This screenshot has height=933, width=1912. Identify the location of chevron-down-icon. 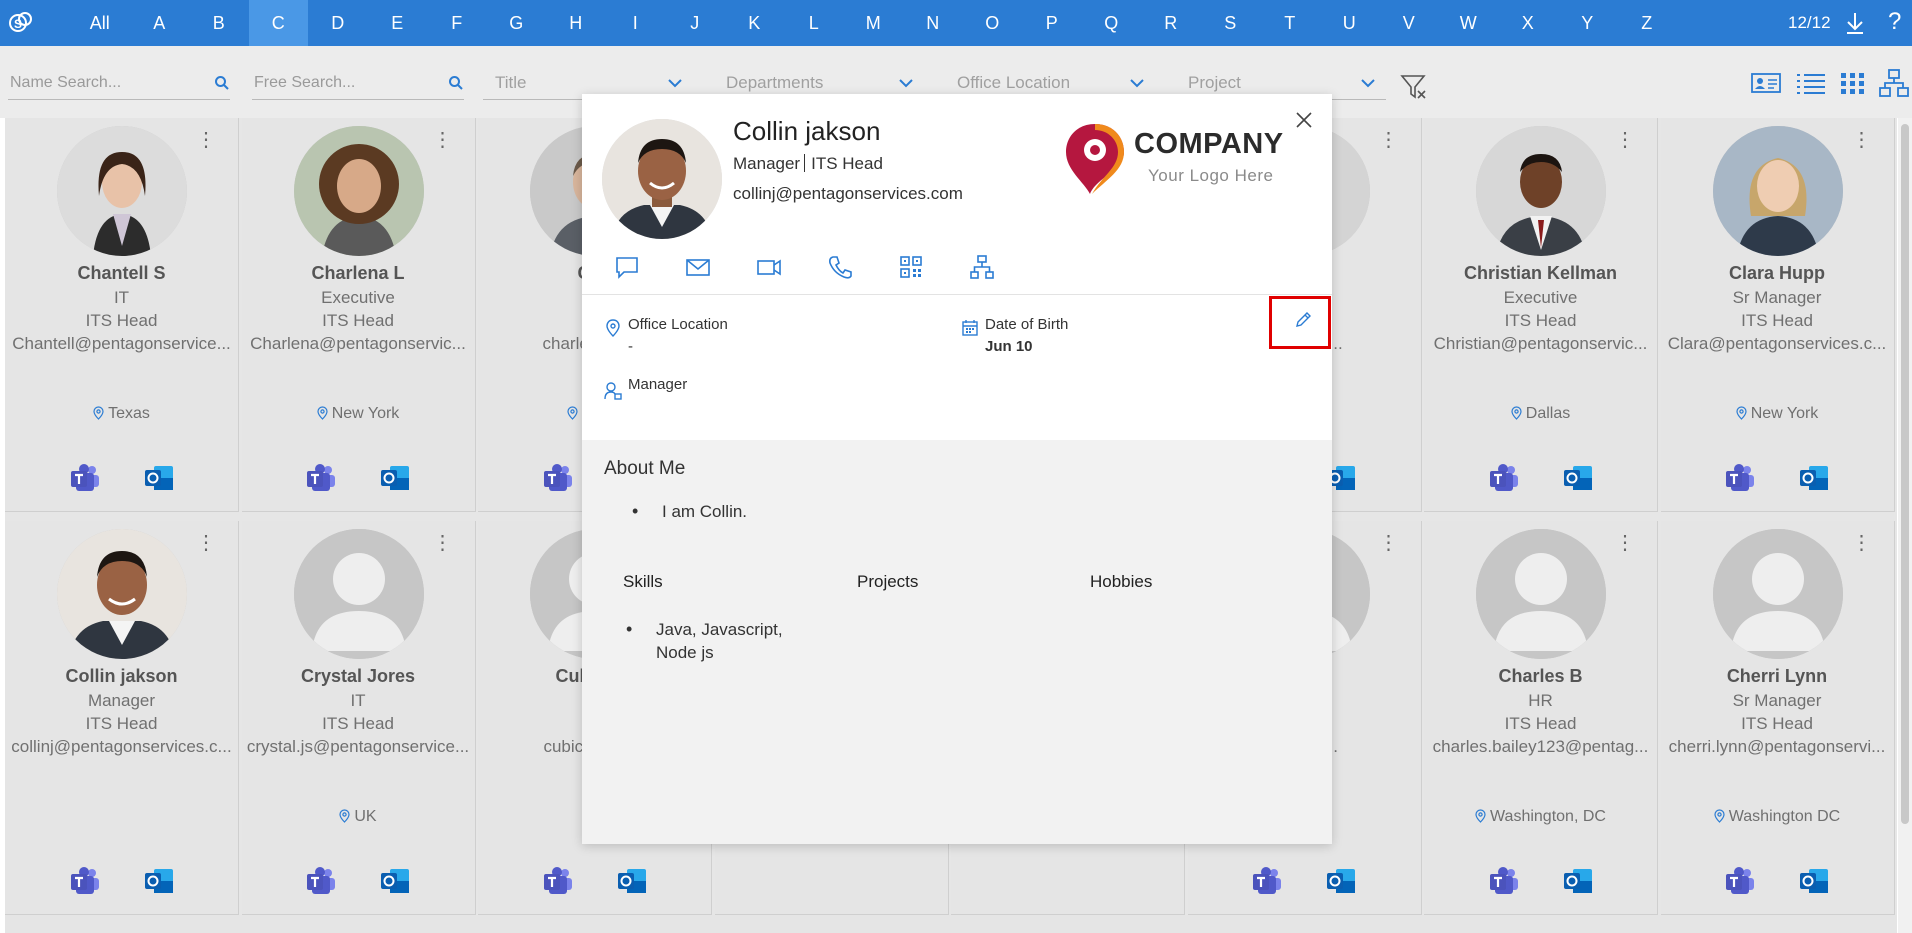
(906, 83).